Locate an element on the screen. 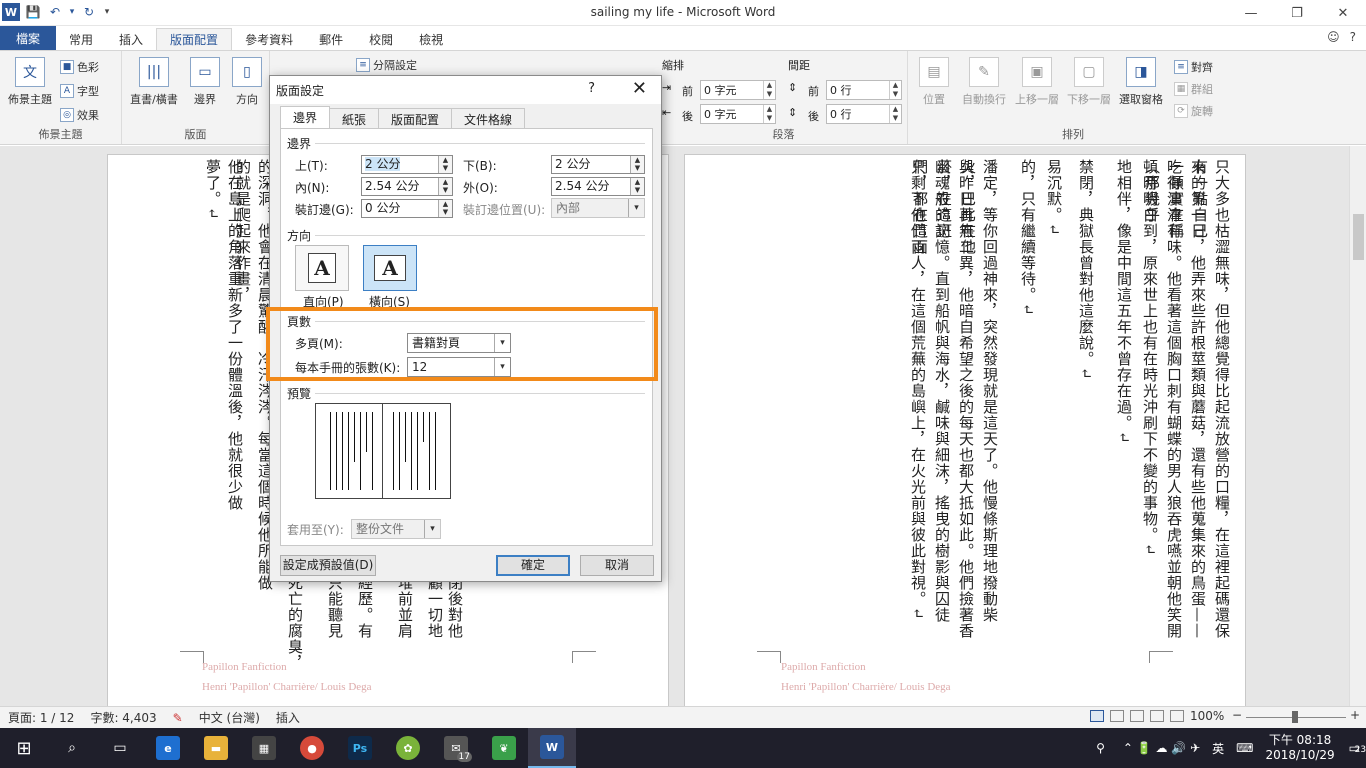 This screenshot has width=1366, height=768. read-mode-icon is located at coordinates (1097, 716).